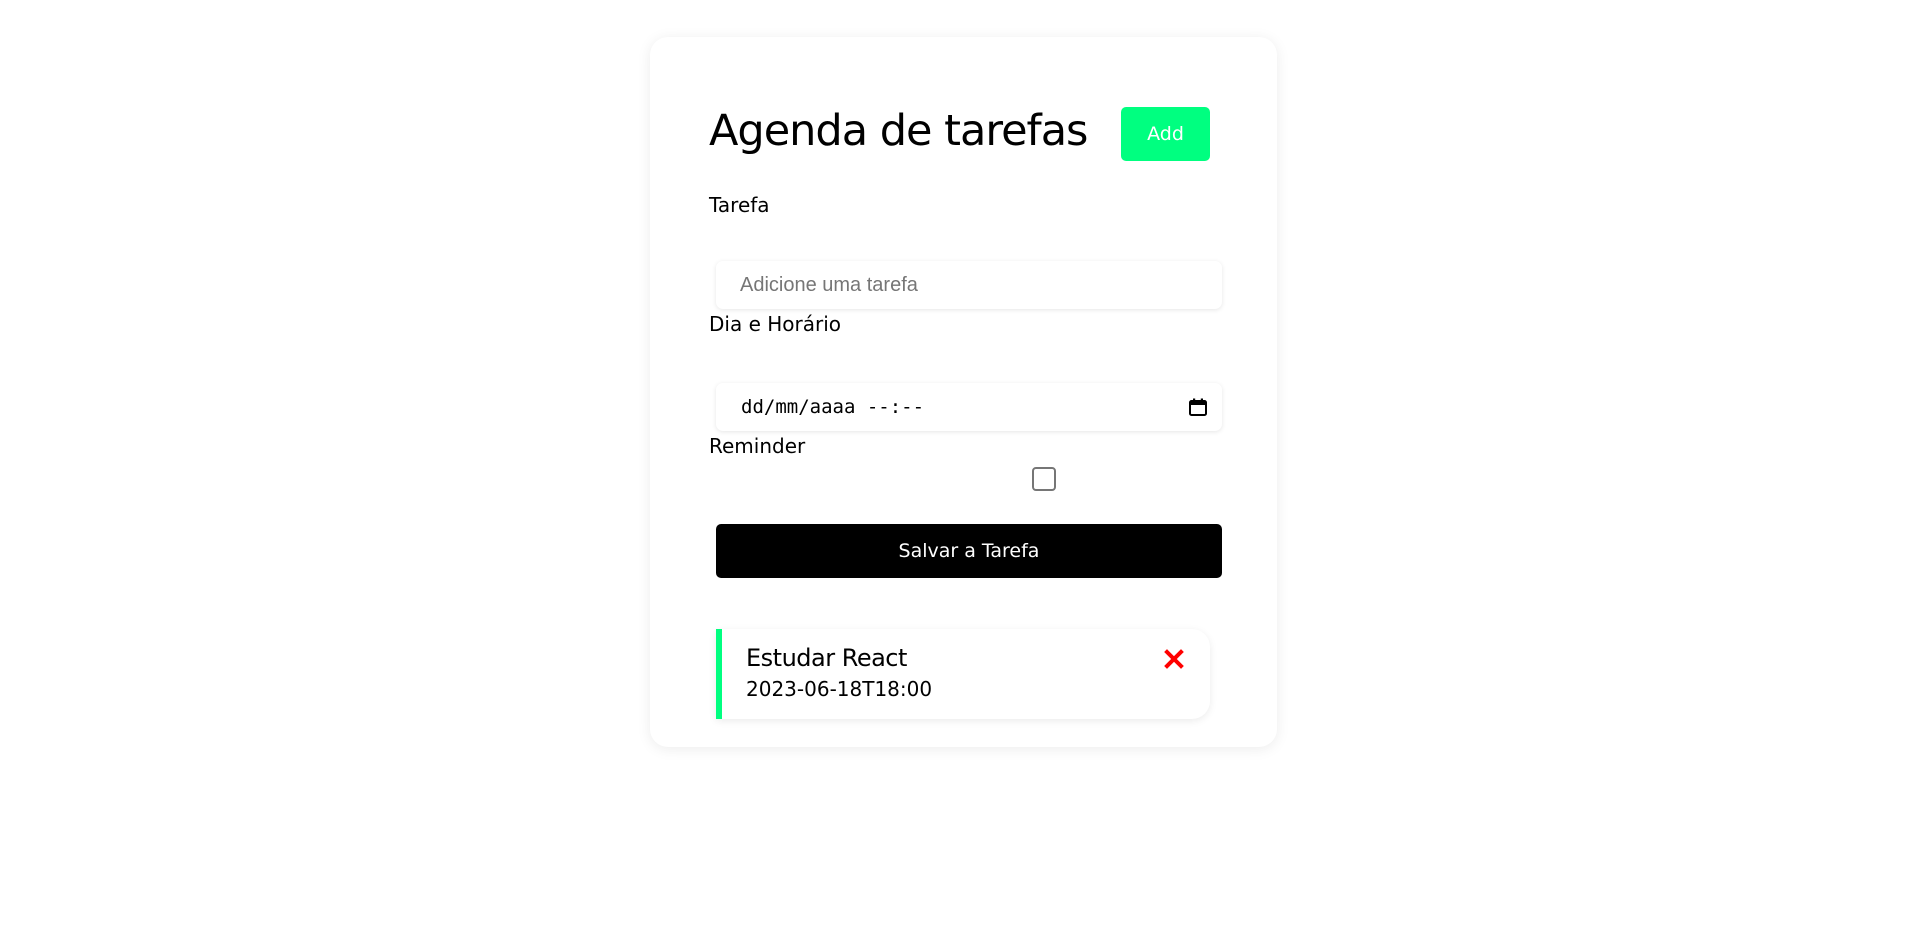 This screenshot has width=1918, height=927. I want to click on reminder-label: Reminder, so click(757, 446).